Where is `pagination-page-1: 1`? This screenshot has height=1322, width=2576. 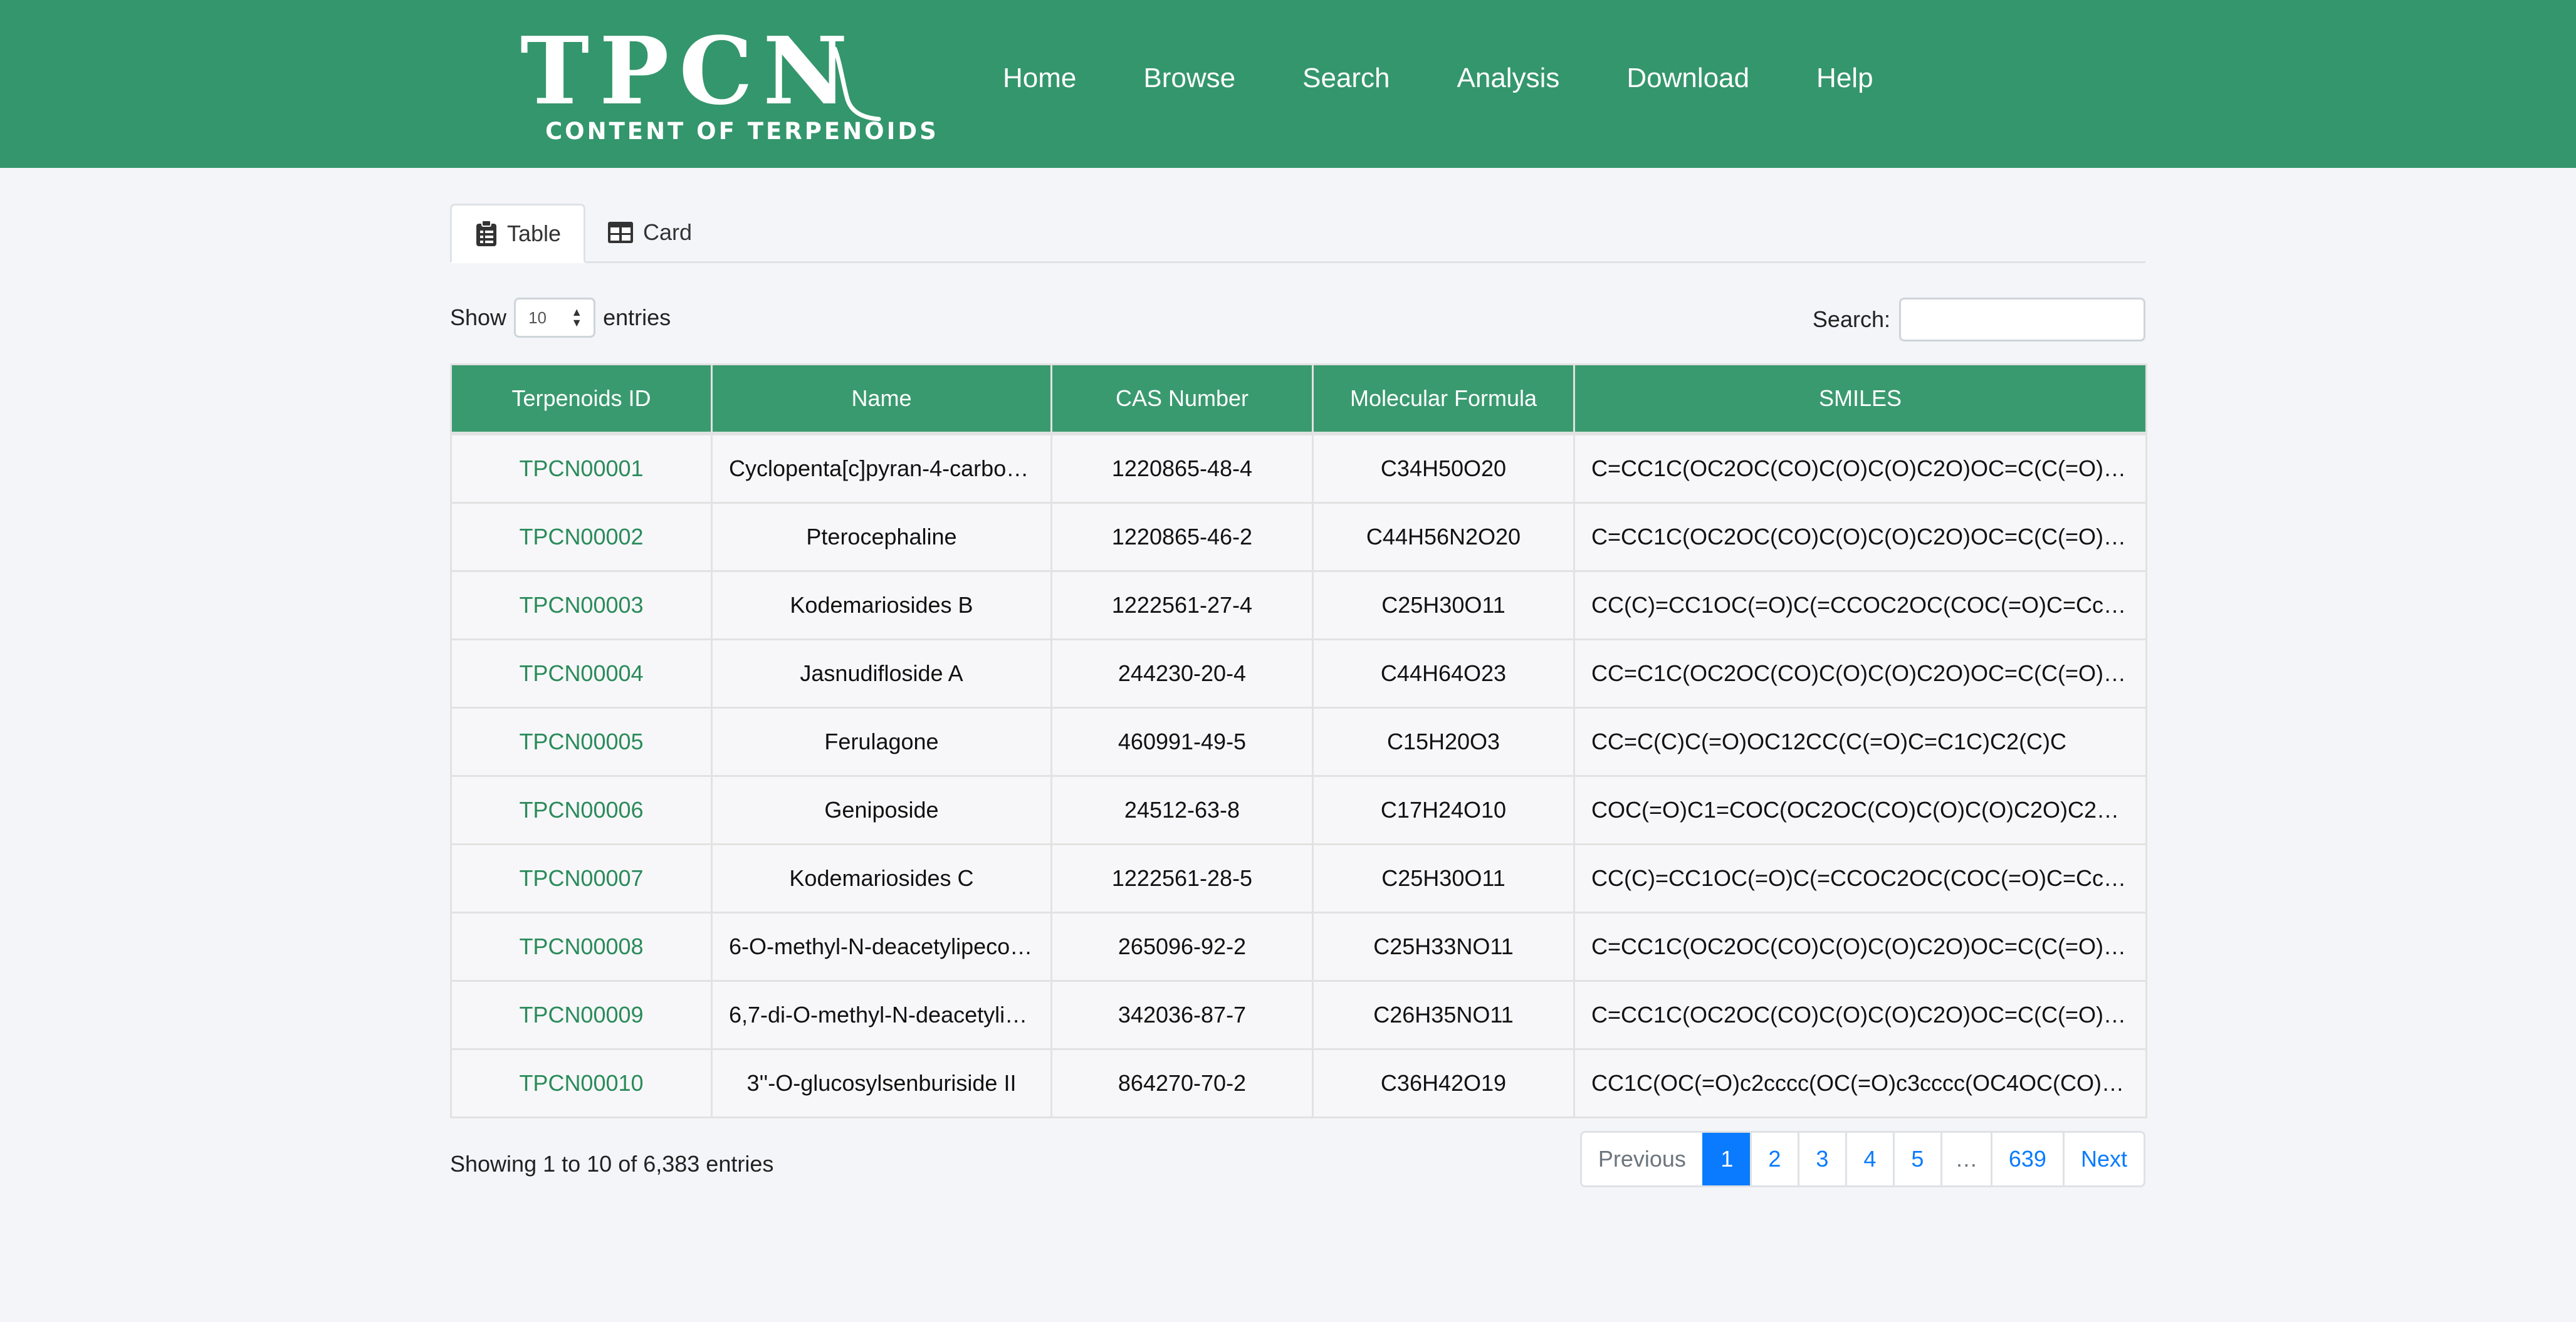
pagination-page-1: 1 is located at coordinates (1726, 1159).